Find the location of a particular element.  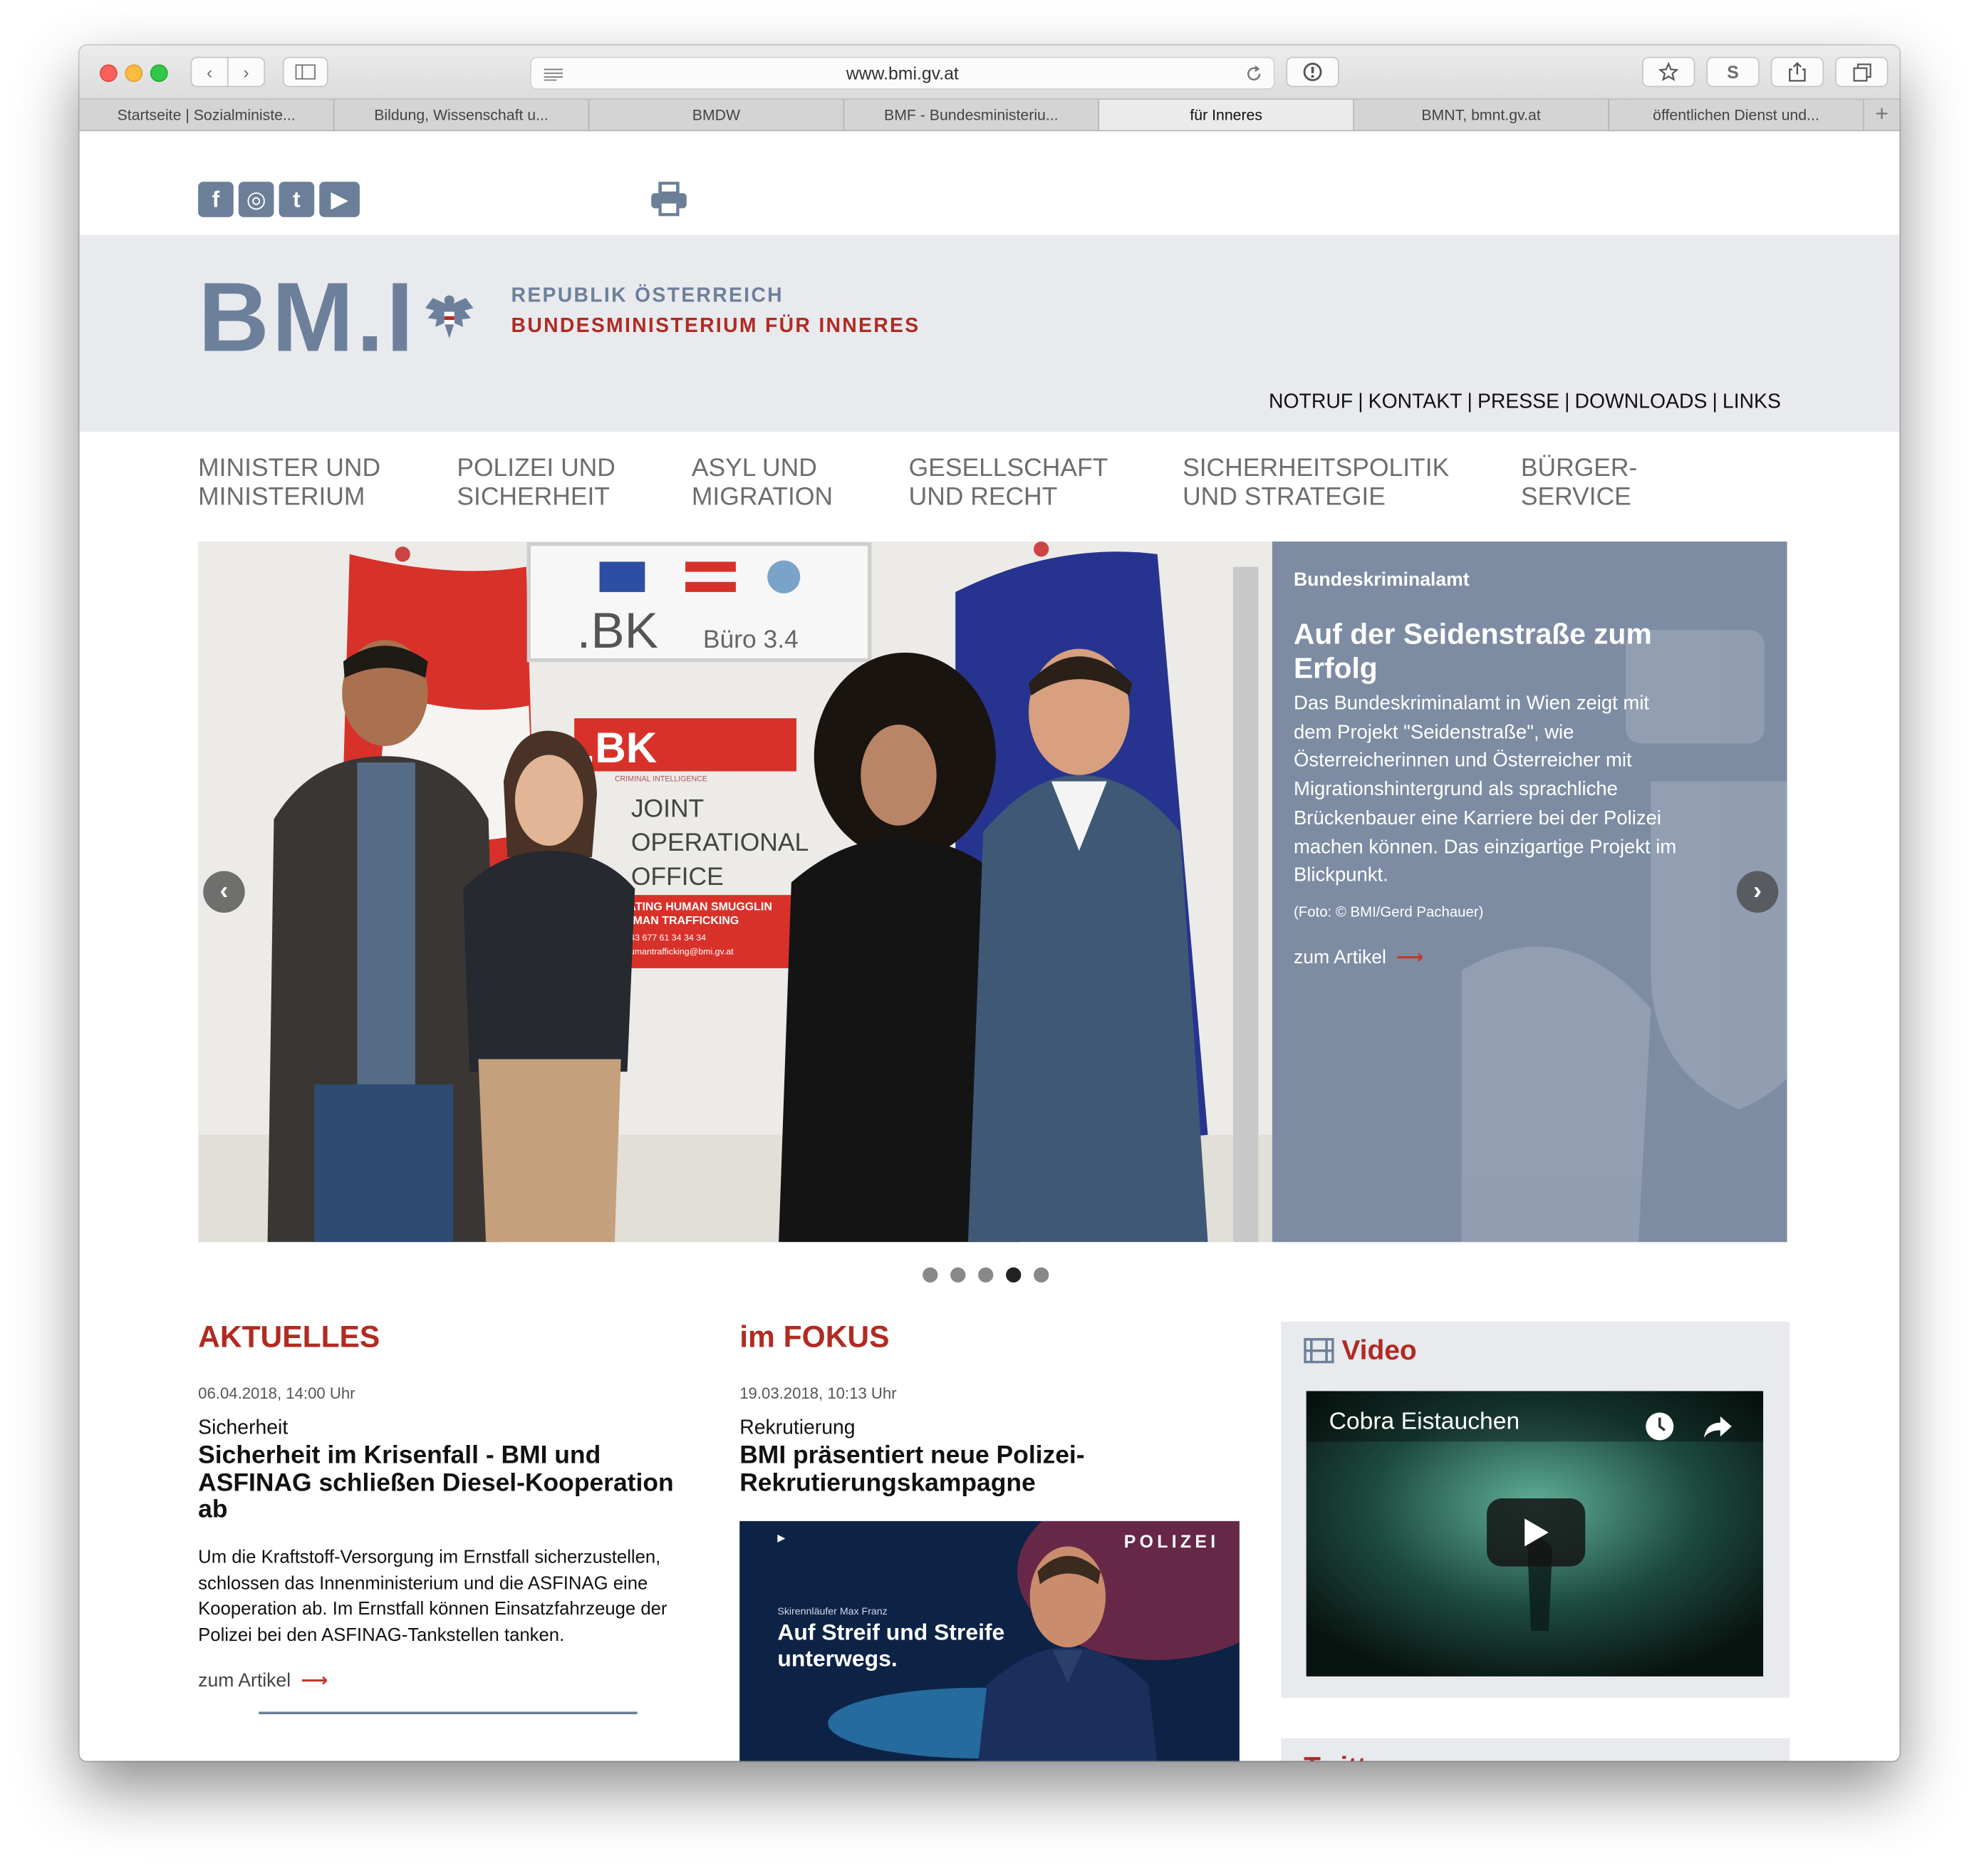

eagle-coat-of-arms-icon is located at coordinates (450, 316).